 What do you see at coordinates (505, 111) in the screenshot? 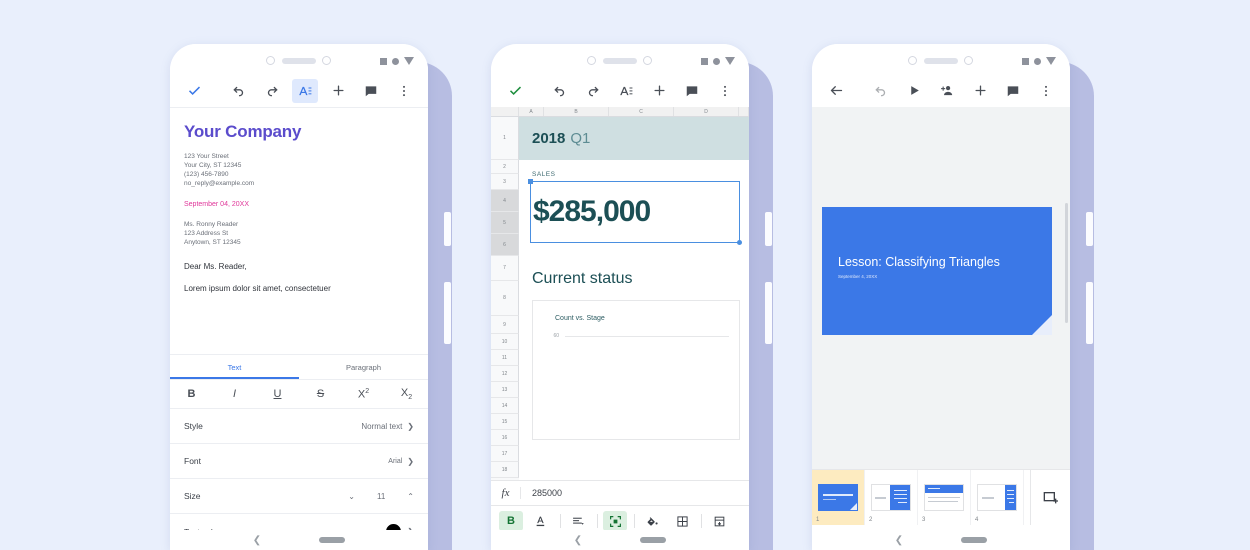
I see `corner-cell` at bounding box center [505, 111].